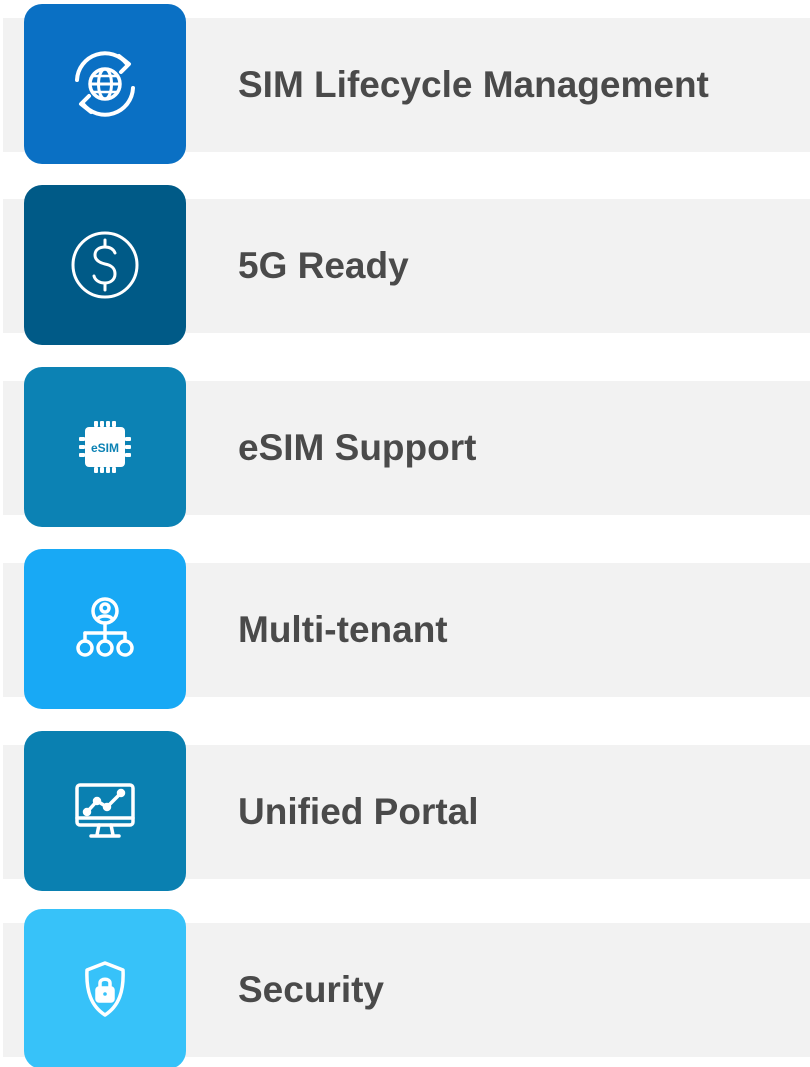 The height and width of the screenshot is (1067, 810). I want to click on shield-lock-icon, so click(105, 989).